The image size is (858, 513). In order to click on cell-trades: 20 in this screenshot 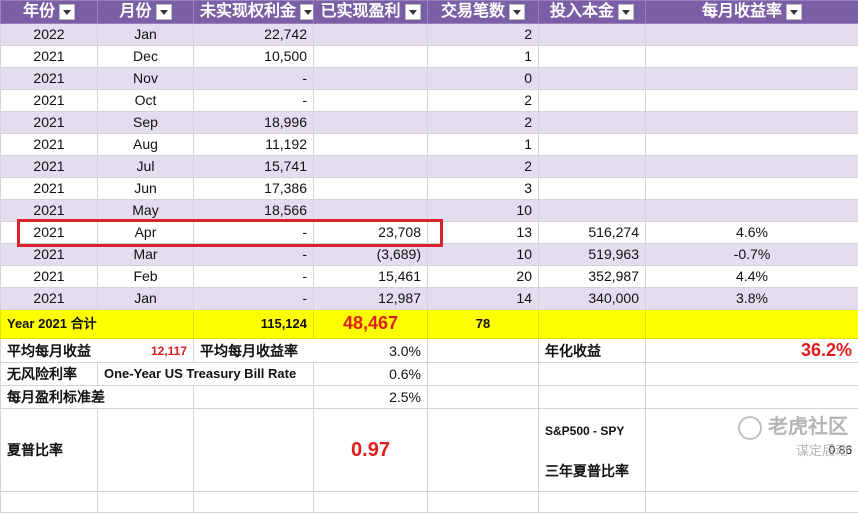, I will do `click(483, 277)`.